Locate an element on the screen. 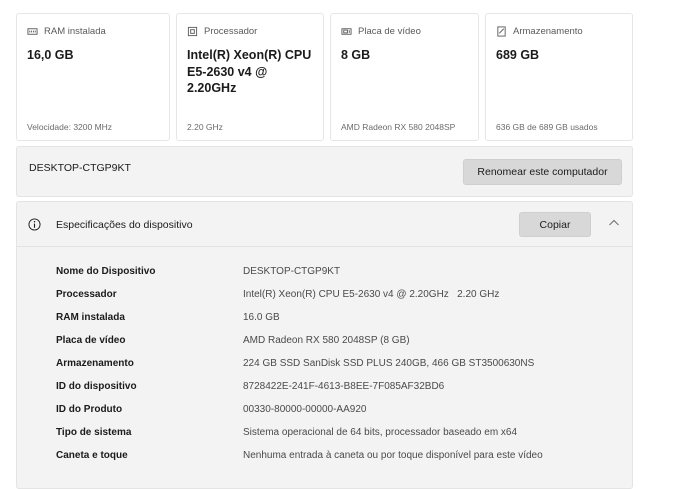 The image size is (700, 489). spec-row-product-id: ID do Produto 00330-80000-00000-AA920 is located at coordinates (324, 410).